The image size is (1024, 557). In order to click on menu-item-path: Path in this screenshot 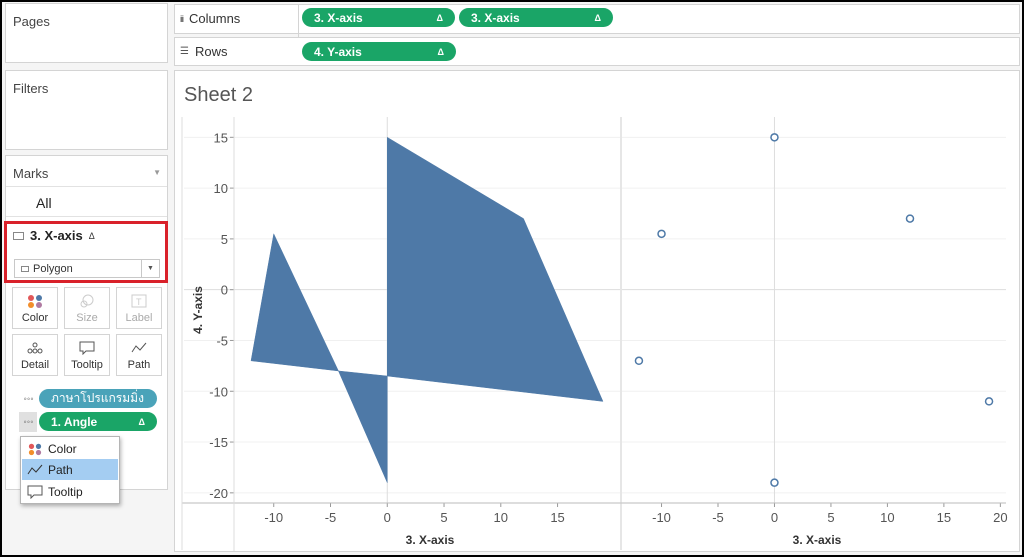, I will do `click(70, 469)`.